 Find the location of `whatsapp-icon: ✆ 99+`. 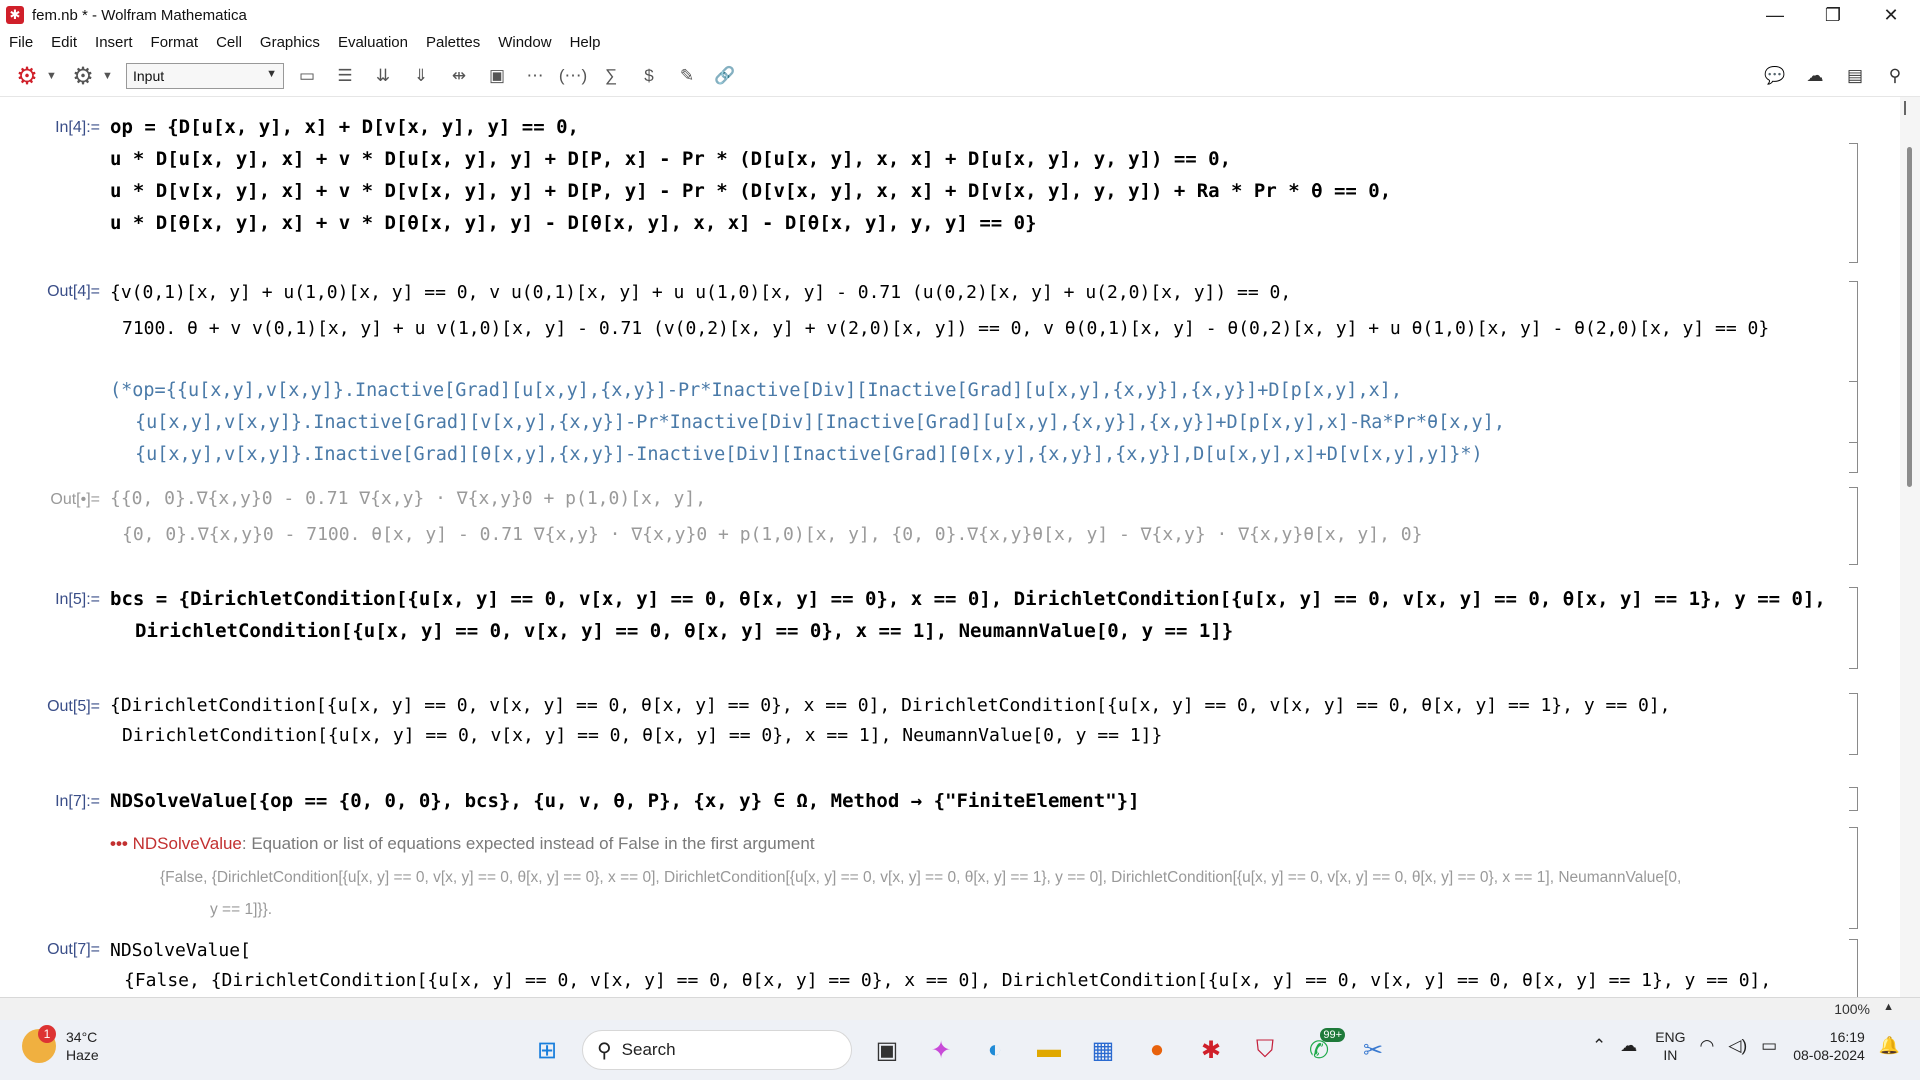

whatsapp-icon: ✆ 99+ is located at coordinates (1321, 1050).